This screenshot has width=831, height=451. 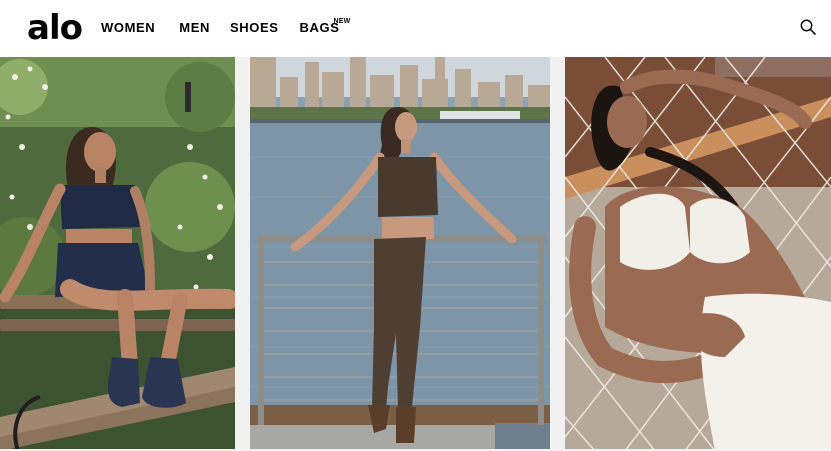 I want to click on nav-item-women: WOMEN, so click(x=128, y=28).